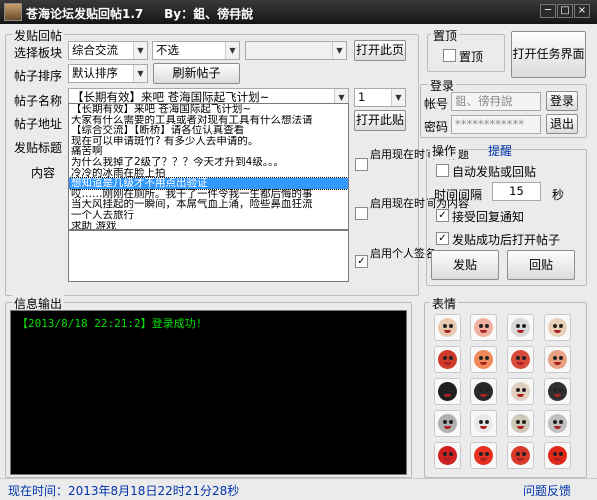 Image resolution: width=597 pixels, height=500 pixels. What do you see at coordinates (582, 11) in the screenshot?
I see `close-button: ×` at bounding box center [582, 11].